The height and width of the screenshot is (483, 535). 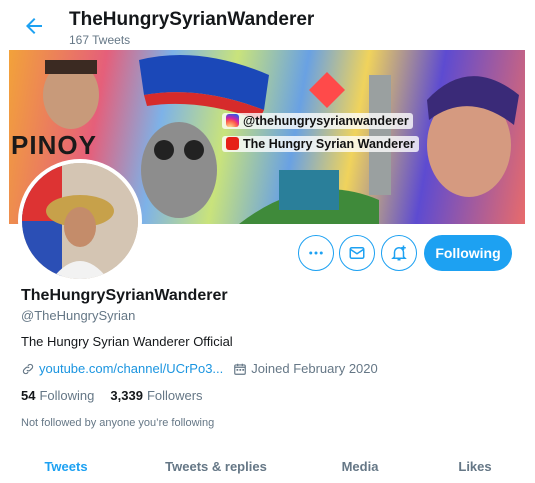 What do you see at coordinates (232, 143) in the screenshot?
I see `youtube-icon` at bounding box center [232, 143].